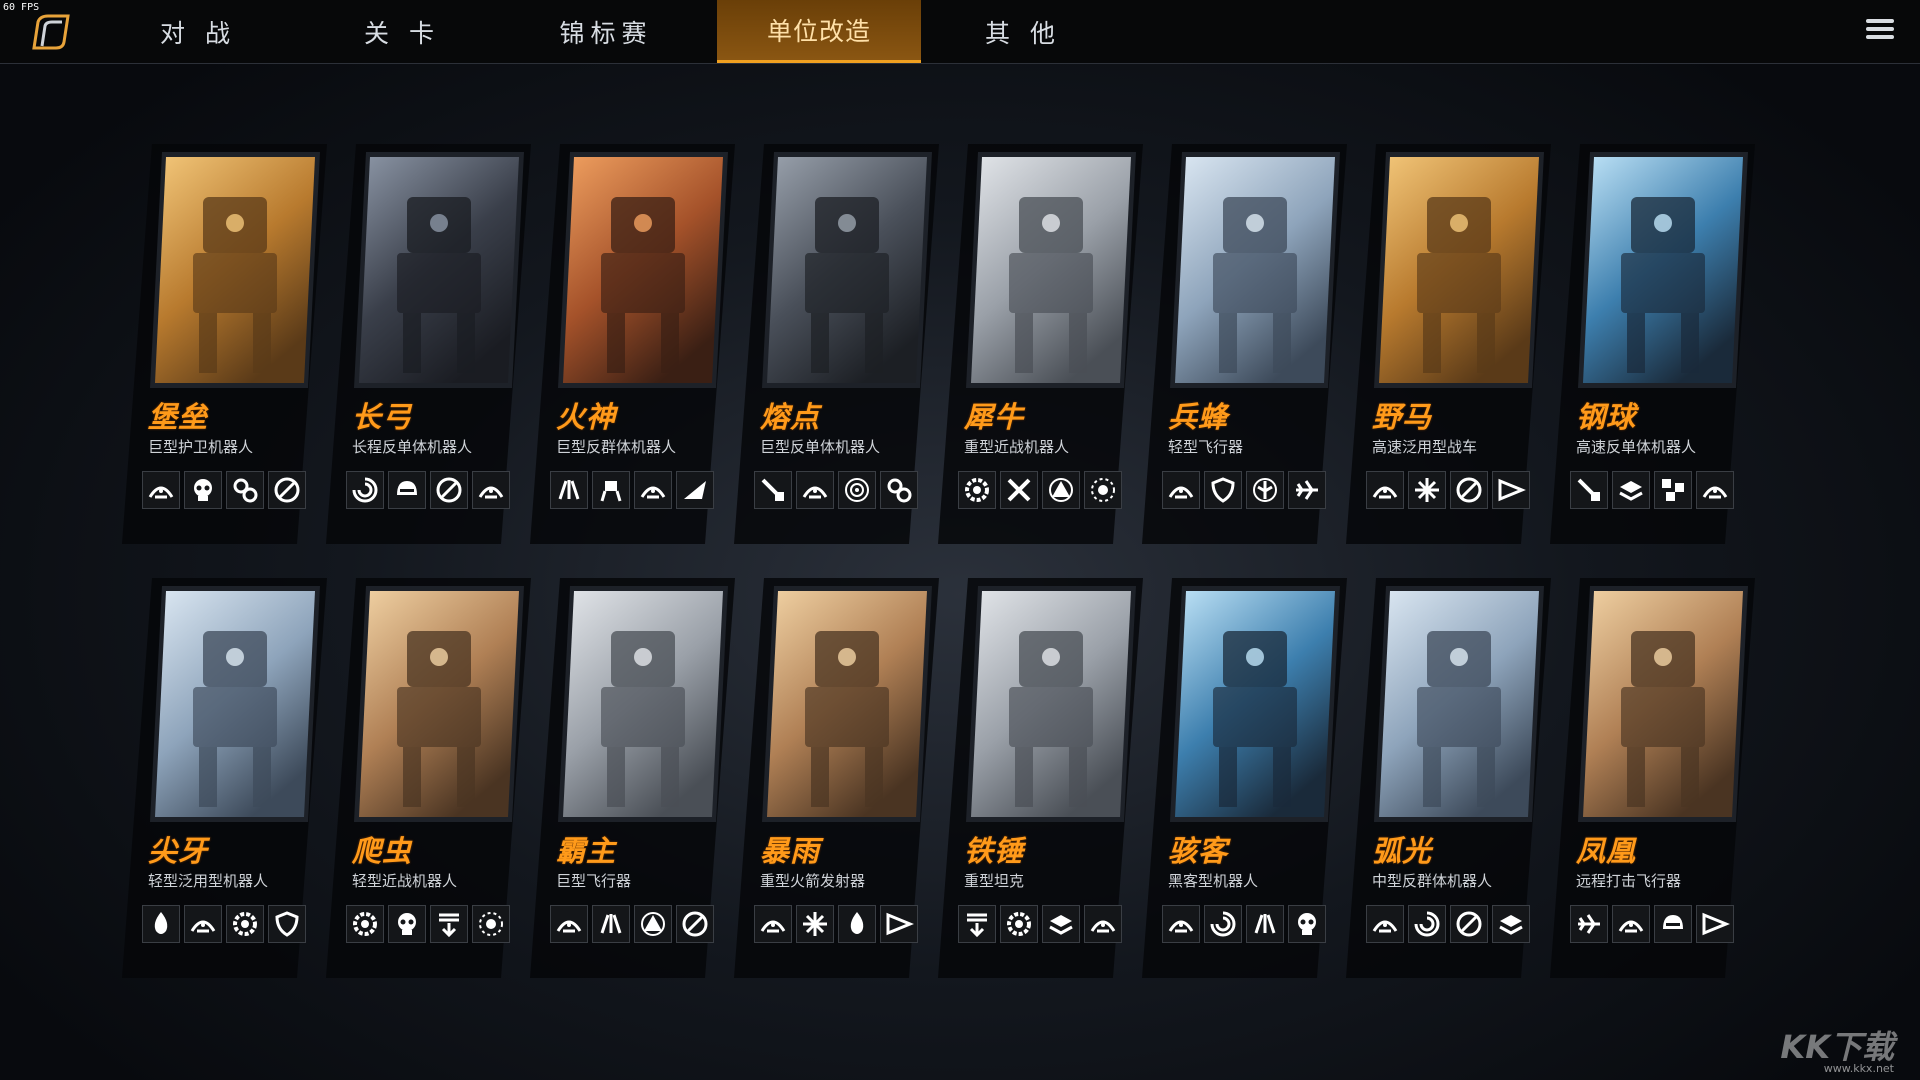 This screenshot has width=1920, height=1080. I want to click on unit-card: 暴雨 重型火箭发射器, so click(836, 778).